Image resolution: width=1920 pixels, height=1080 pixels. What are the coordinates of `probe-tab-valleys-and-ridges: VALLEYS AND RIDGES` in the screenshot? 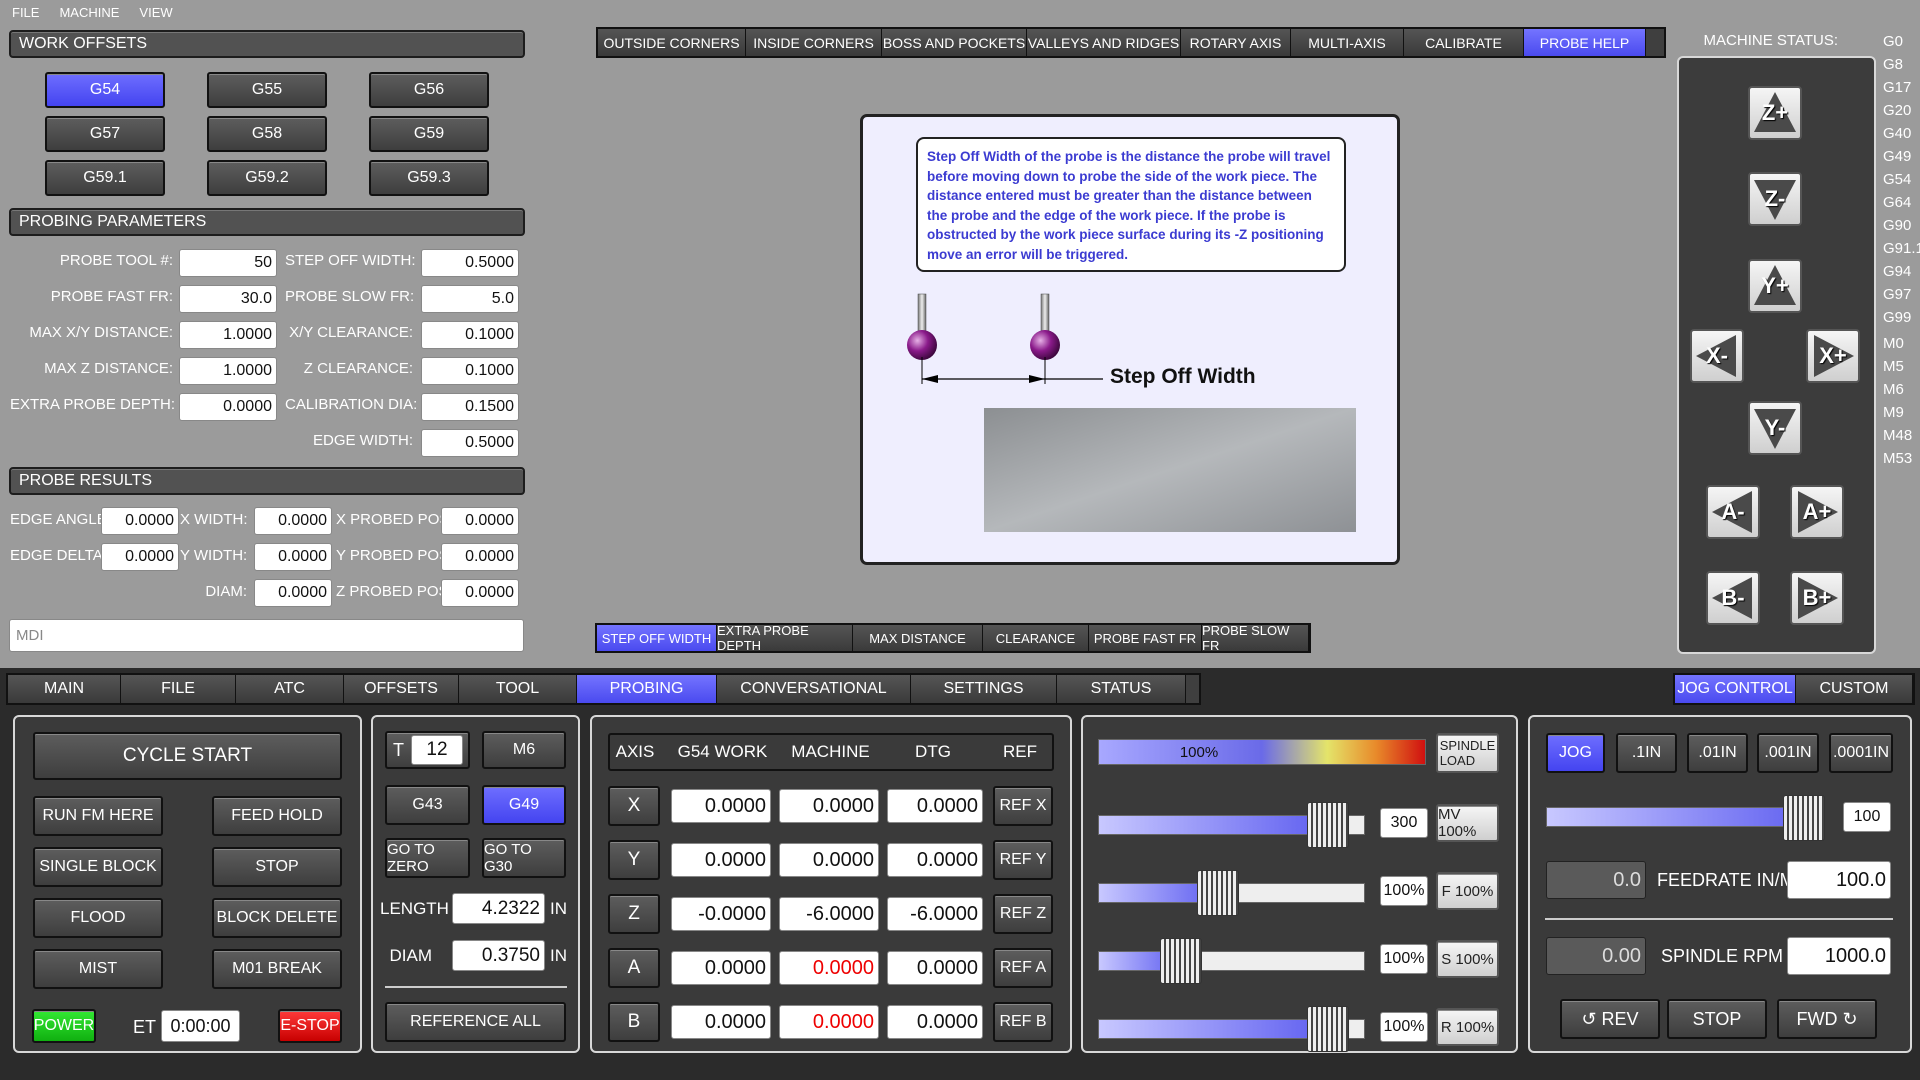 It's located at (1104, 42).